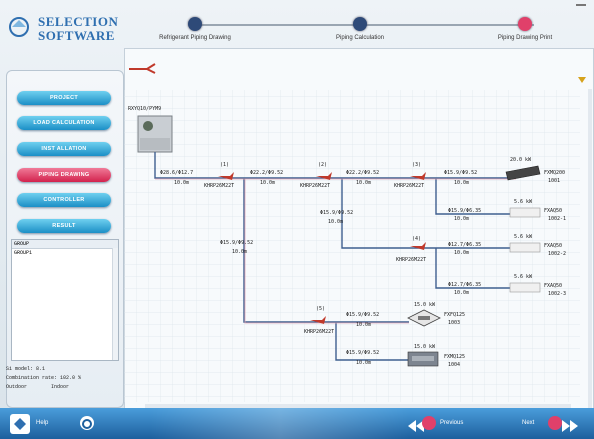 The width and height of the screenshot is (594, 439). What do you see at coordinates (219, 186) in the screenshot?
I see `branch-1-kit: KHRP26M22T` at bounding box center [219, 186].